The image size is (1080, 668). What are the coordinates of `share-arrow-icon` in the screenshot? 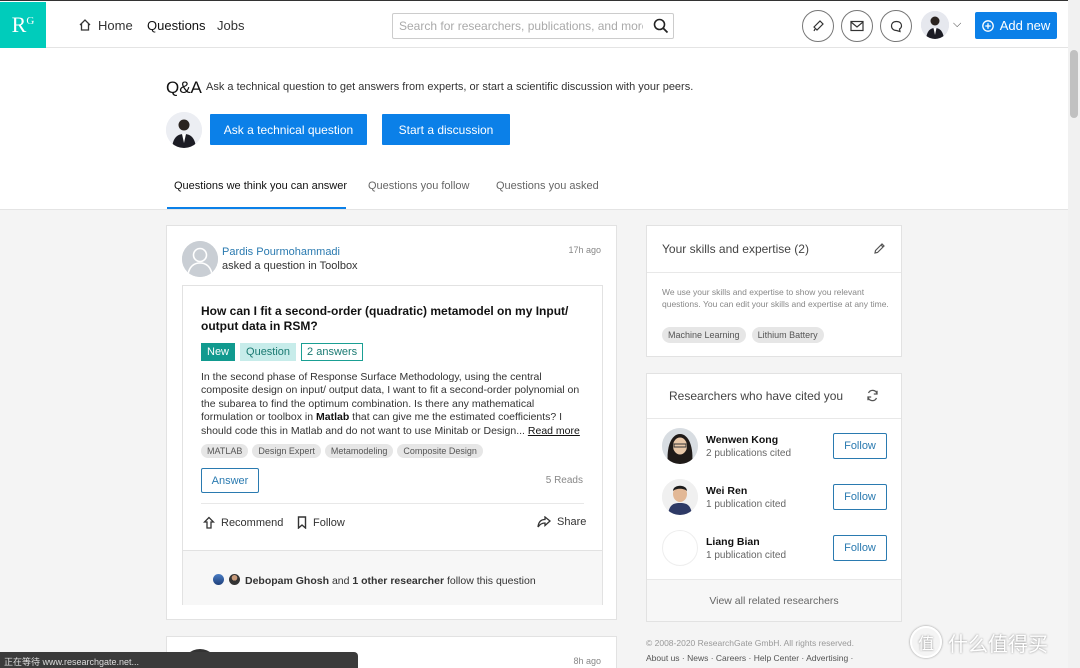 It's located at (544, 522).